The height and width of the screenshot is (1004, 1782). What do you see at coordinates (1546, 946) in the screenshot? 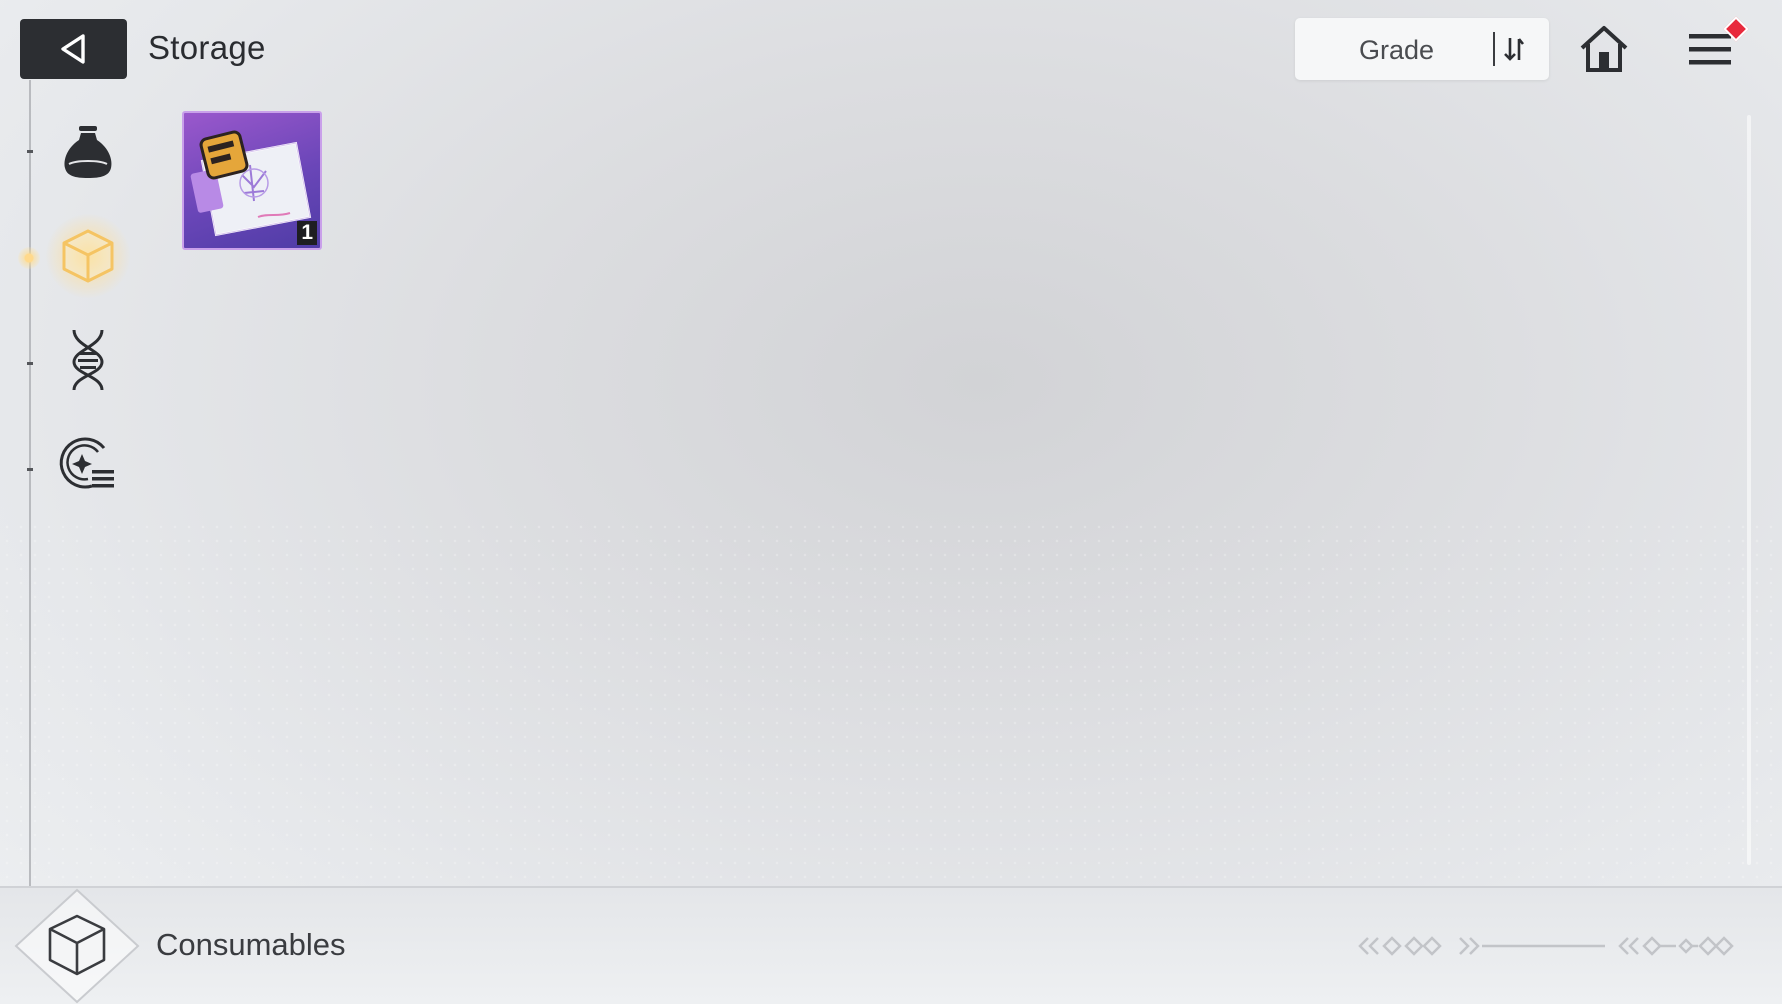
I see `decorative-ornament` at bounding box center [1546, 946].